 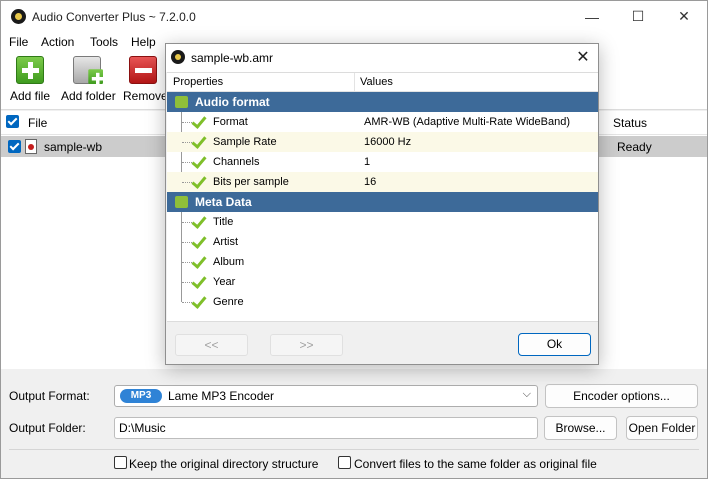 What do you see at coordinates (382, 302) in the screenshot?
I see `property-row: Genre` at bounding box center [382, 302].